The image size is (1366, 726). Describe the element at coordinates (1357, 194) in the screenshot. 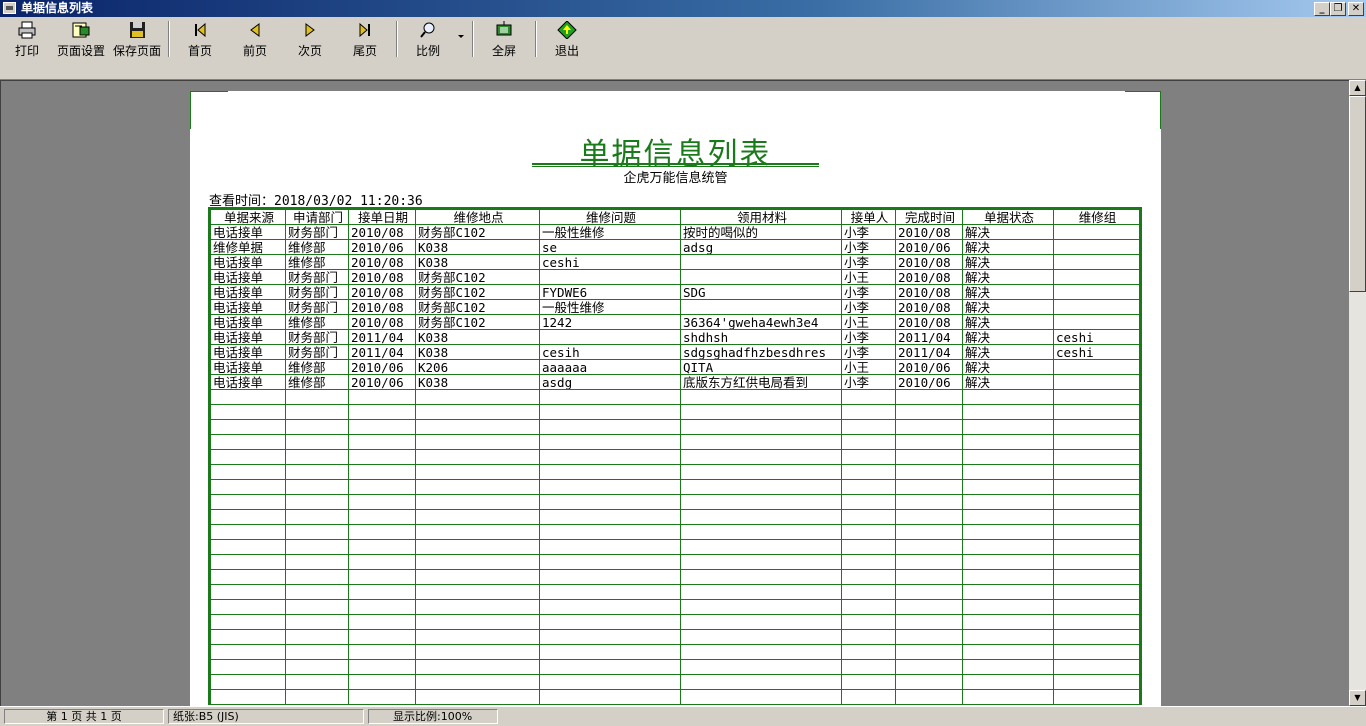

I see `scroll-thumb` at that location.